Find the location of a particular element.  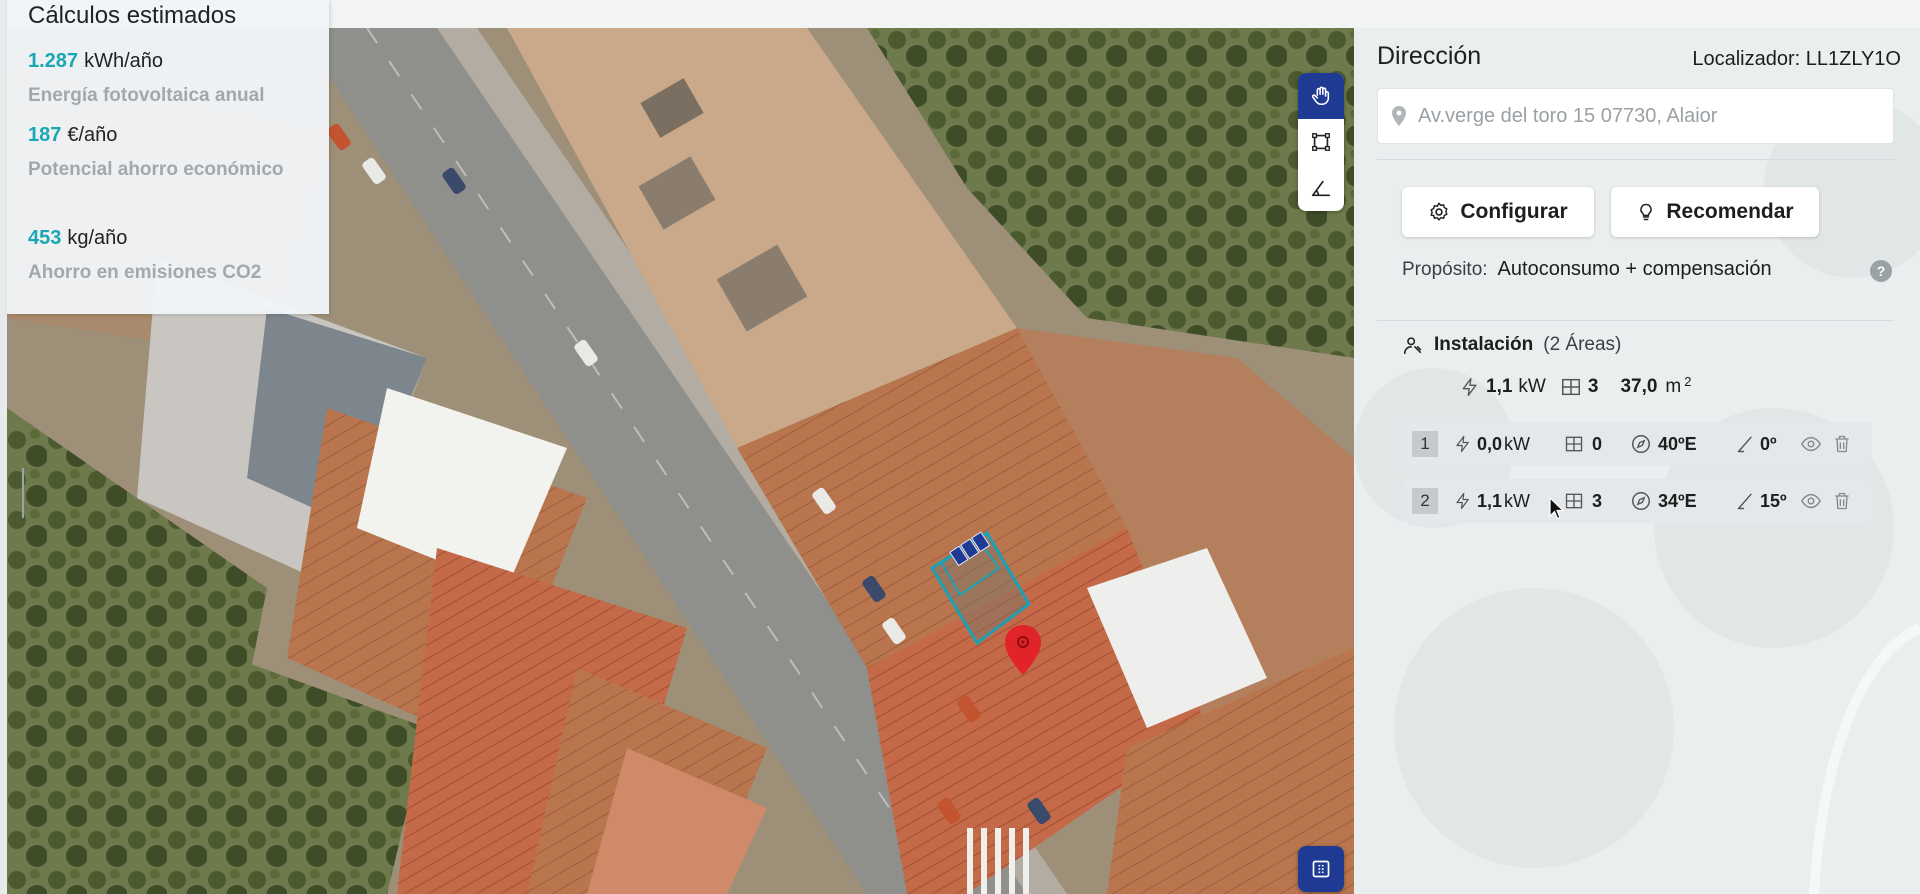

map-toolbar is located at coordinates (1321, 142).